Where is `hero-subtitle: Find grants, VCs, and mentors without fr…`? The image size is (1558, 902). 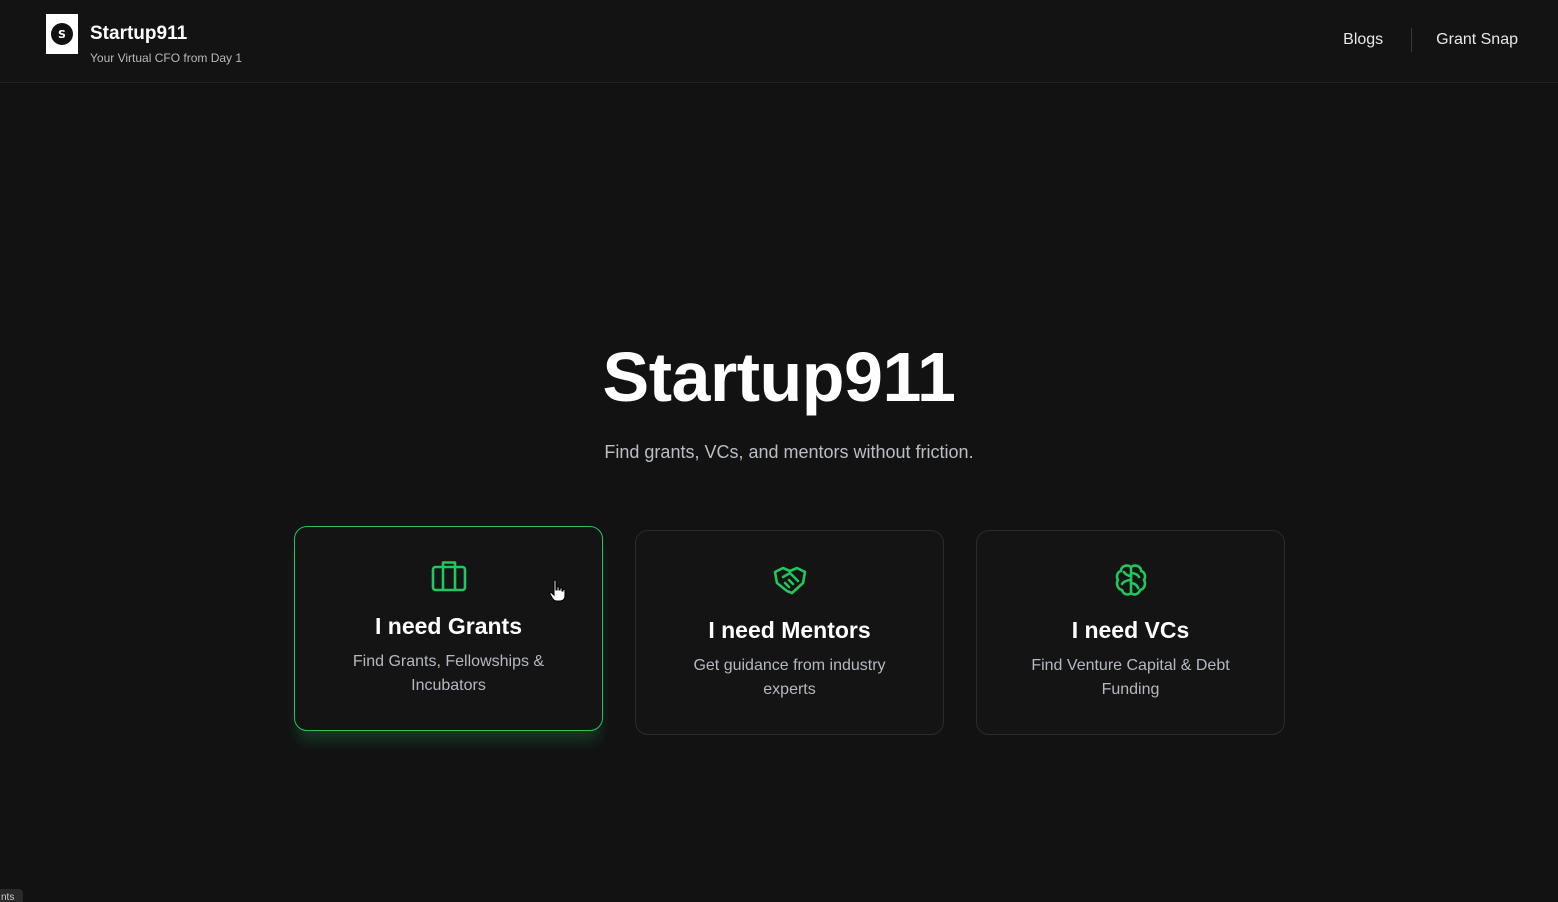
hero-subtitle: Find grants, VCs, and mentors without fr… is located at coordinates (789, 452).